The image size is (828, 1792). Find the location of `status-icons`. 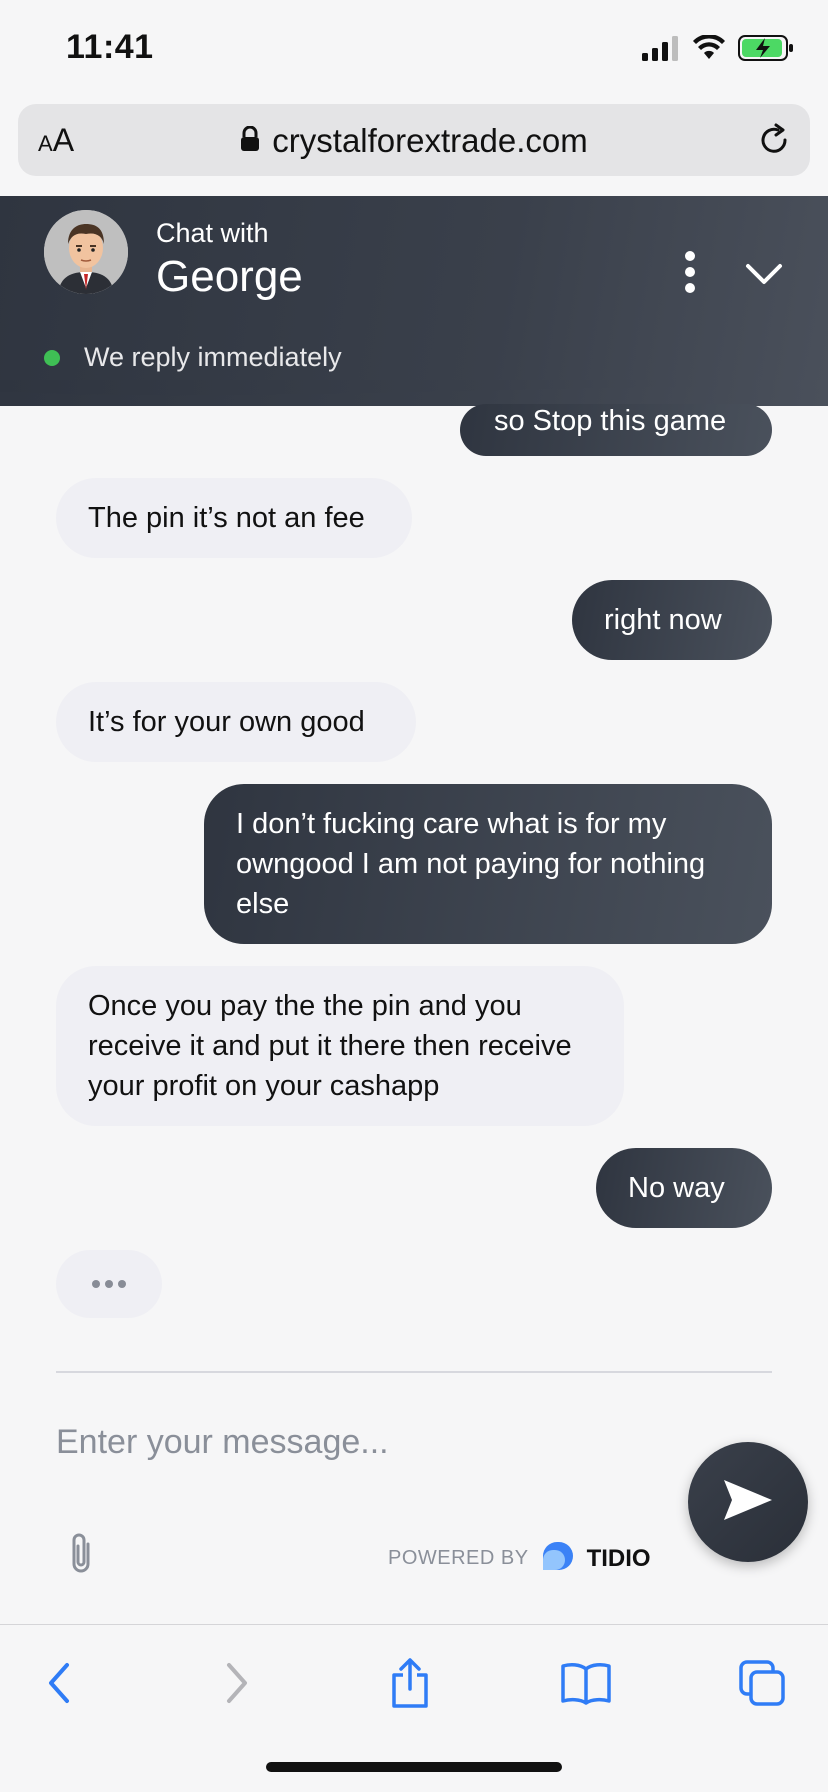

status-icons is located at coordinates (718, 50).